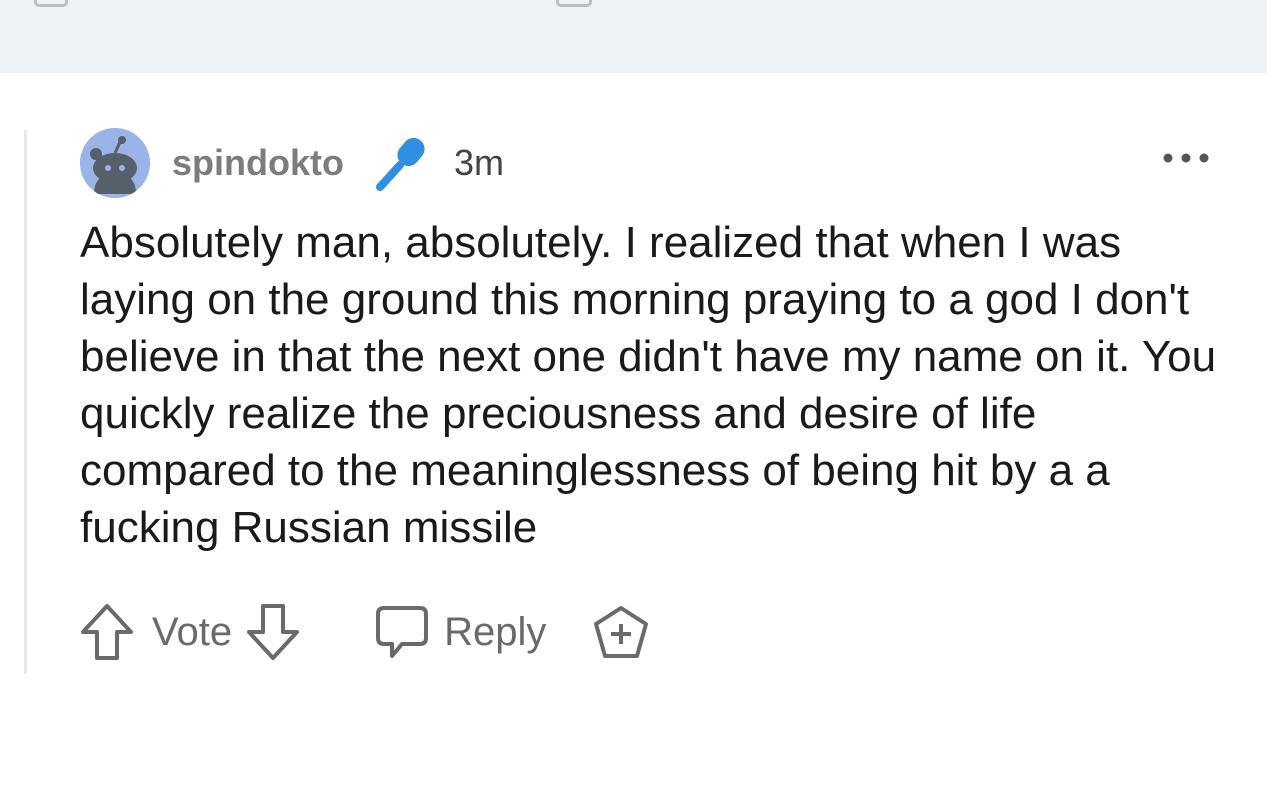  I want to click on reply-label: Reply, so click(495, 631).